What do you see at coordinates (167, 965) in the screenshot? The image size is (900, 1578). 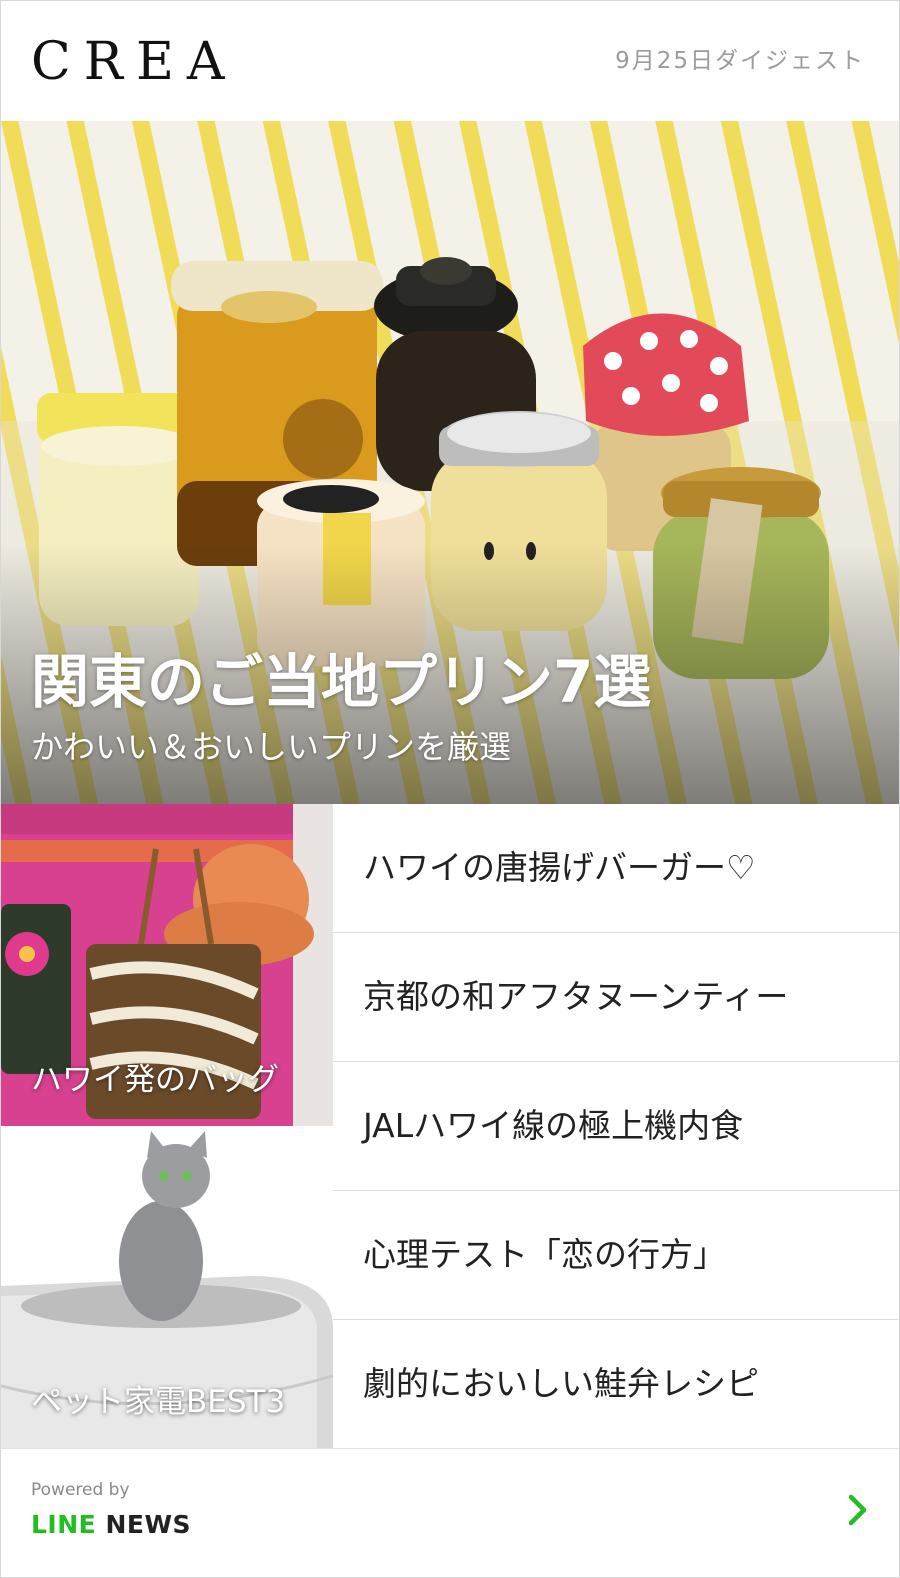 I see `tile-hawaii-bag: ハワイ発のバッグ` at bounding box center [167, 965].